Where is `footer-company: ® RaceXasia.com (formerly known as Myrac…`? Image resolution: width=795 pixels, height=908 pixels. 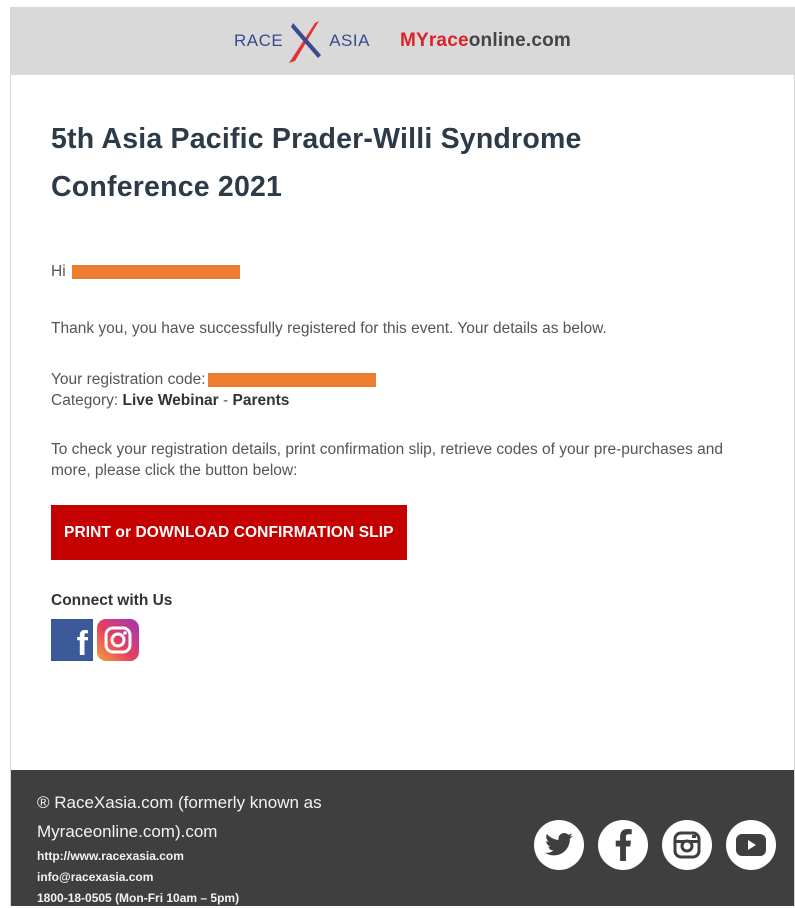
footer-company: ® RaceXasia.com (formerly known as Myrac… is located at coordinates (179, 817).